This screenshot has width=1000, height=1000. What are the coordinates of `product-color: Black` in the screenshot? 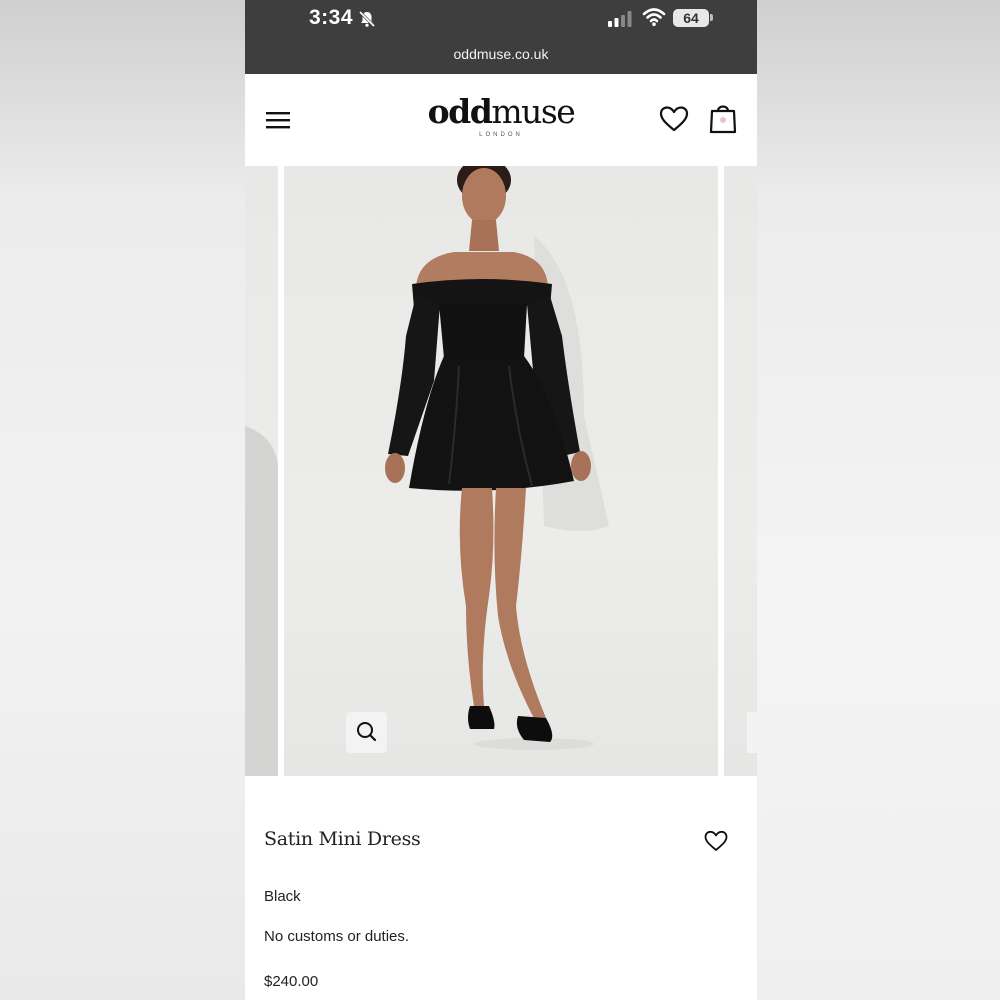 It's located at (282, 896).